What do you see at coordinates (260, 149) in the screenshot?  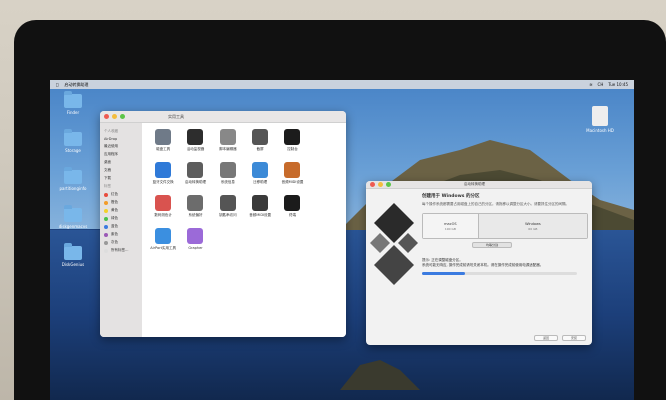 I see `app-label: 截屏` at bounding box center [260, 149].